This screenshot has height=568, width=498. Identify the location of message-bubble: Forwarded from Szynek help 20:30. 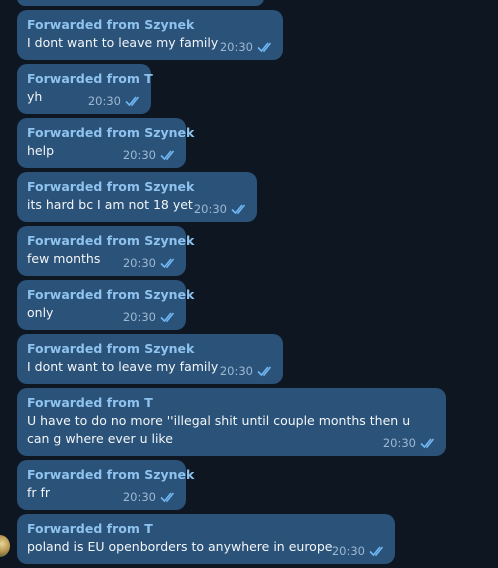
(105, 143).